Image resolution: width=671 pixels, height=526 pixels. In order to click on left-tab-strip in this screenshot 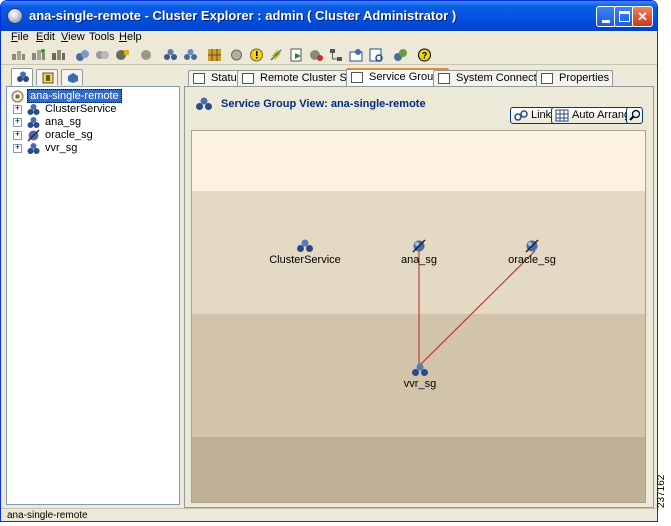, I will do `click(93, 77)`.